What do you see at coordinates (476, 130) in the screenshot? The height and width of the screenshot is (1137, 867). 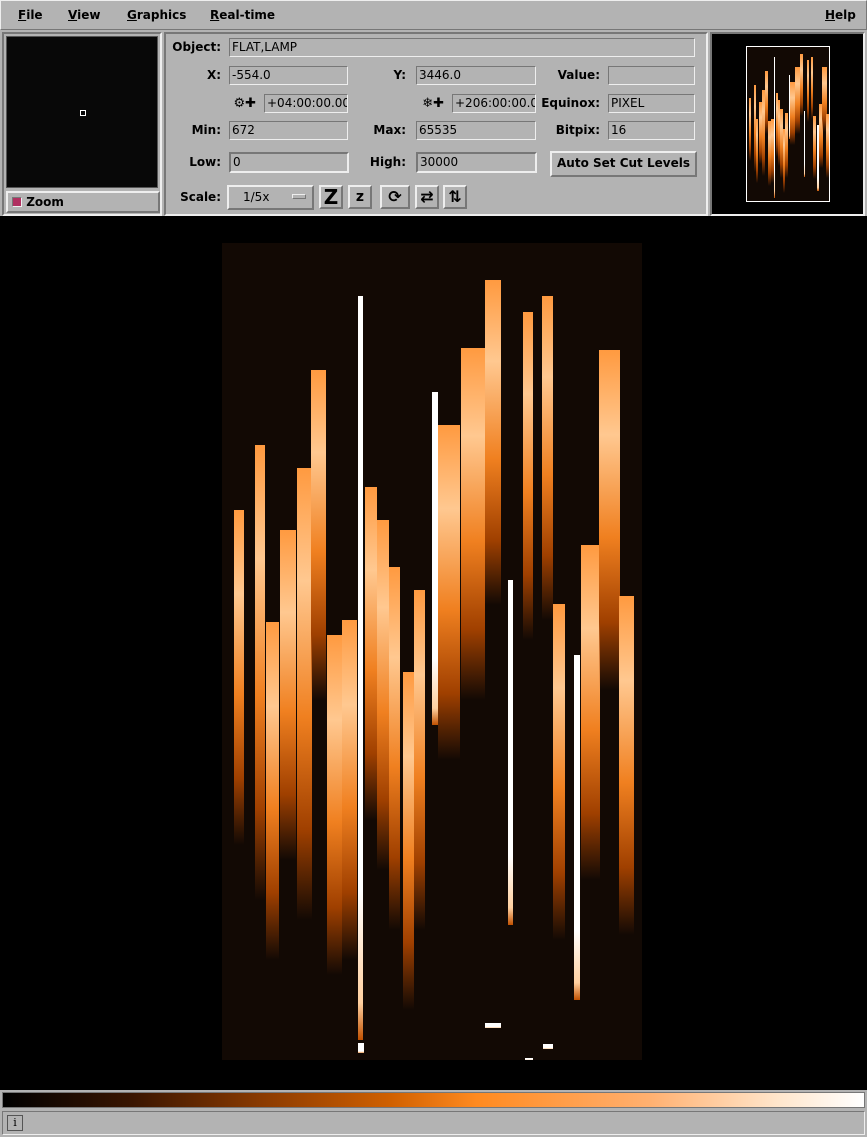 I see `max-field: 65535` at bounding box center [476, 130].